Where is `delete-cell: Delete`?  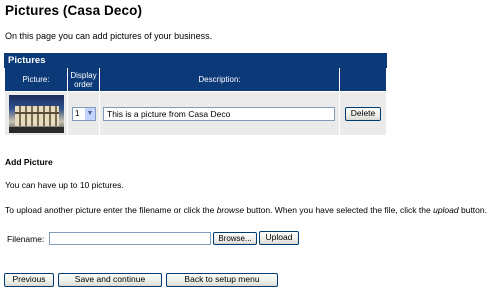
delete-cell: Delete is located at coordinates (363, 113).